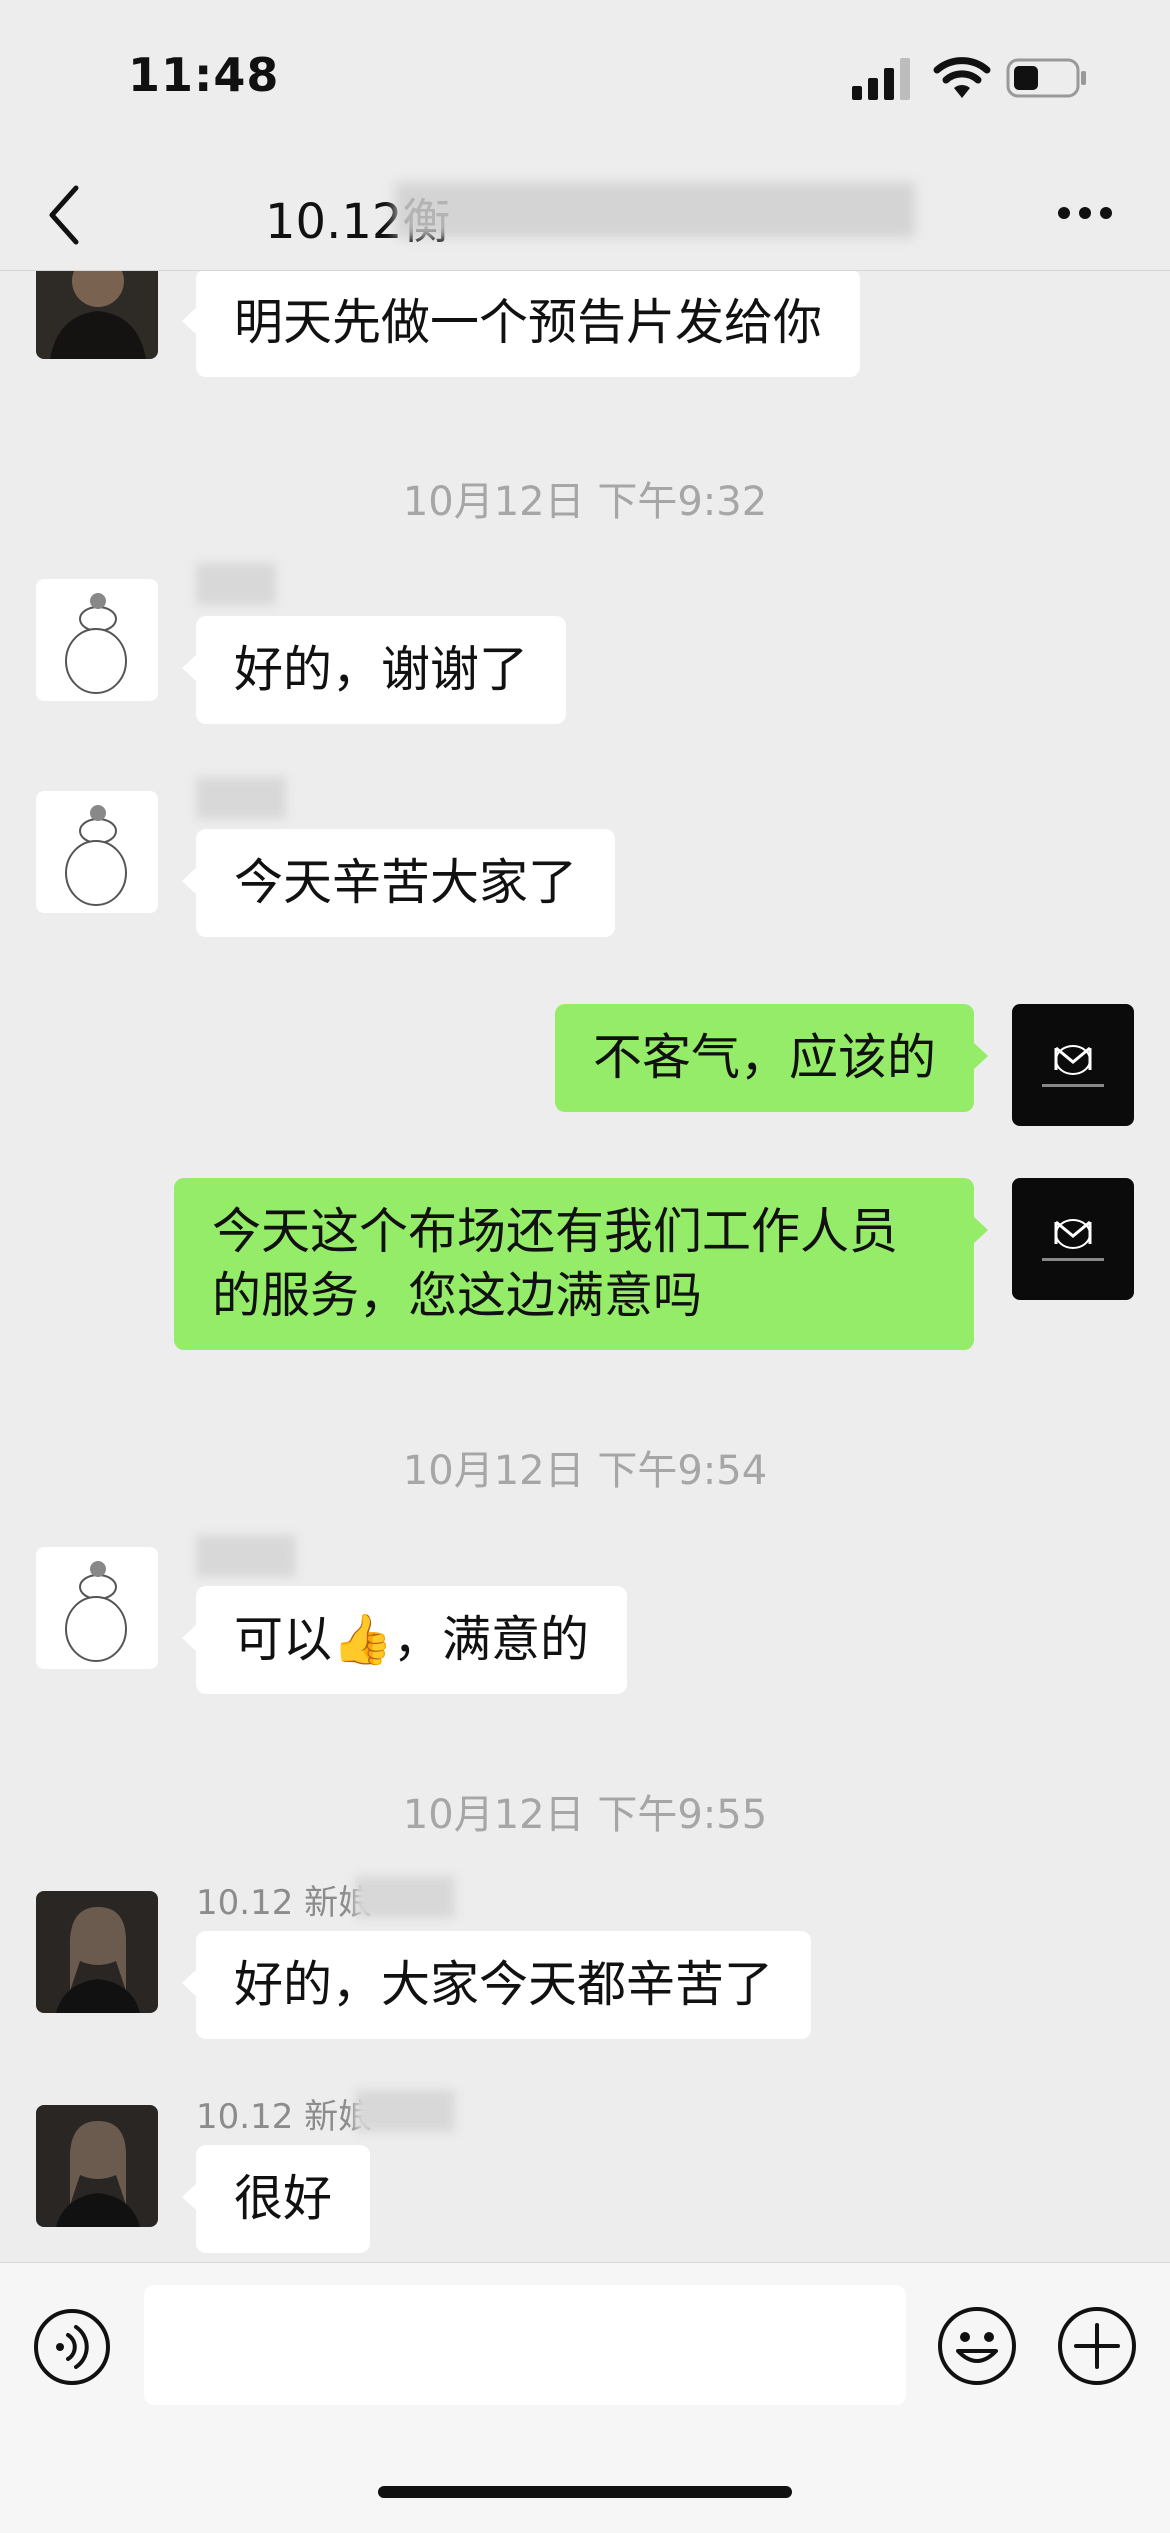 This screenshot has width=1170, height=2533. Describe the element at coordinates (962, 77) in the screenshot. I see `wifi-icon` at that location.